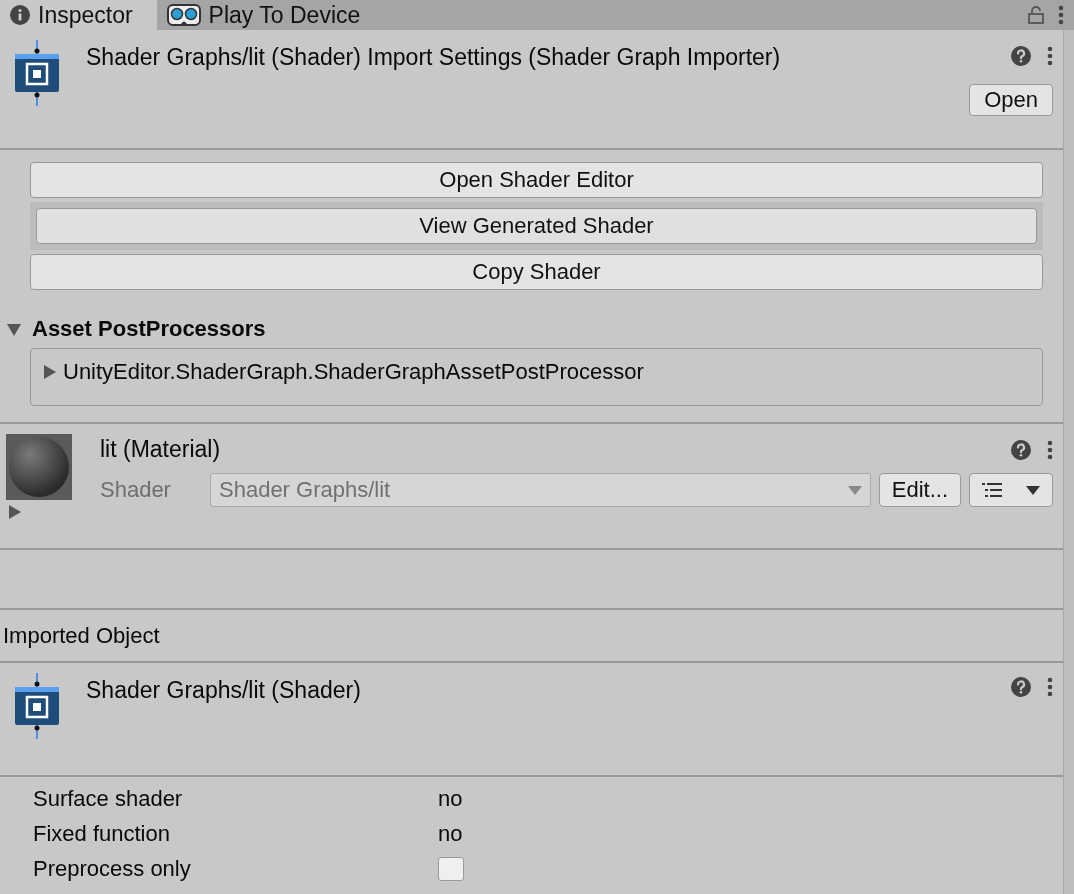 The width and height of the screenshot is (1074, 894). What do you see at coordinates (112, 868) in the screenshot?
I see `property-label: Preprocess only` at bounding box center [112, 868].